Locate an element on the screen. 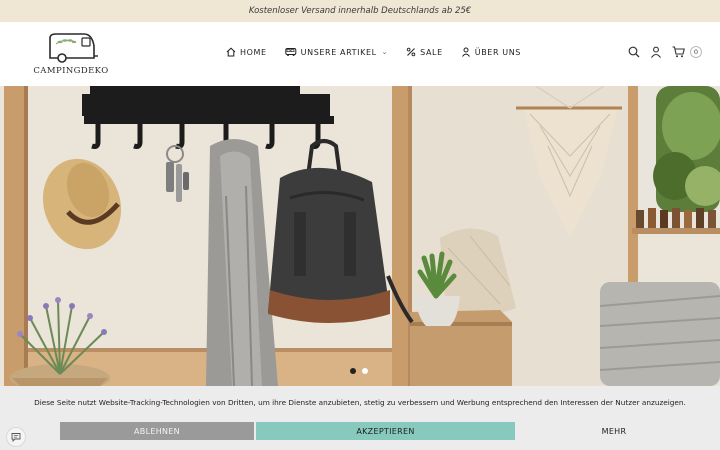  nav-item-label: ÜBER UNS is located at coordinates (497, 52).